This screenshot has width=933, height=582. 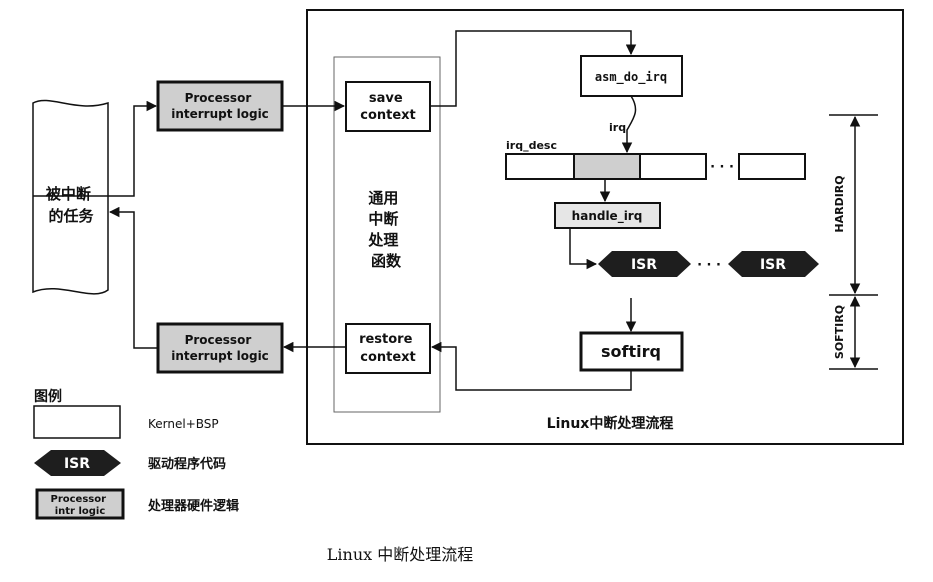 What do you see at coordinates (388, 357) in the screenshot?
I see `restore-line-2: context` at bounding box center [388, 357].